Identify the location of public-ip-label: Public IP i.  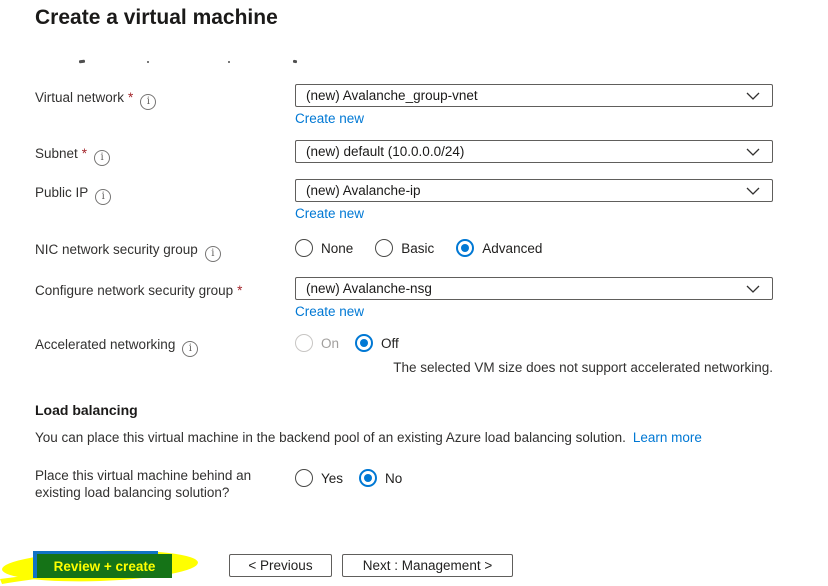
(165, 201).